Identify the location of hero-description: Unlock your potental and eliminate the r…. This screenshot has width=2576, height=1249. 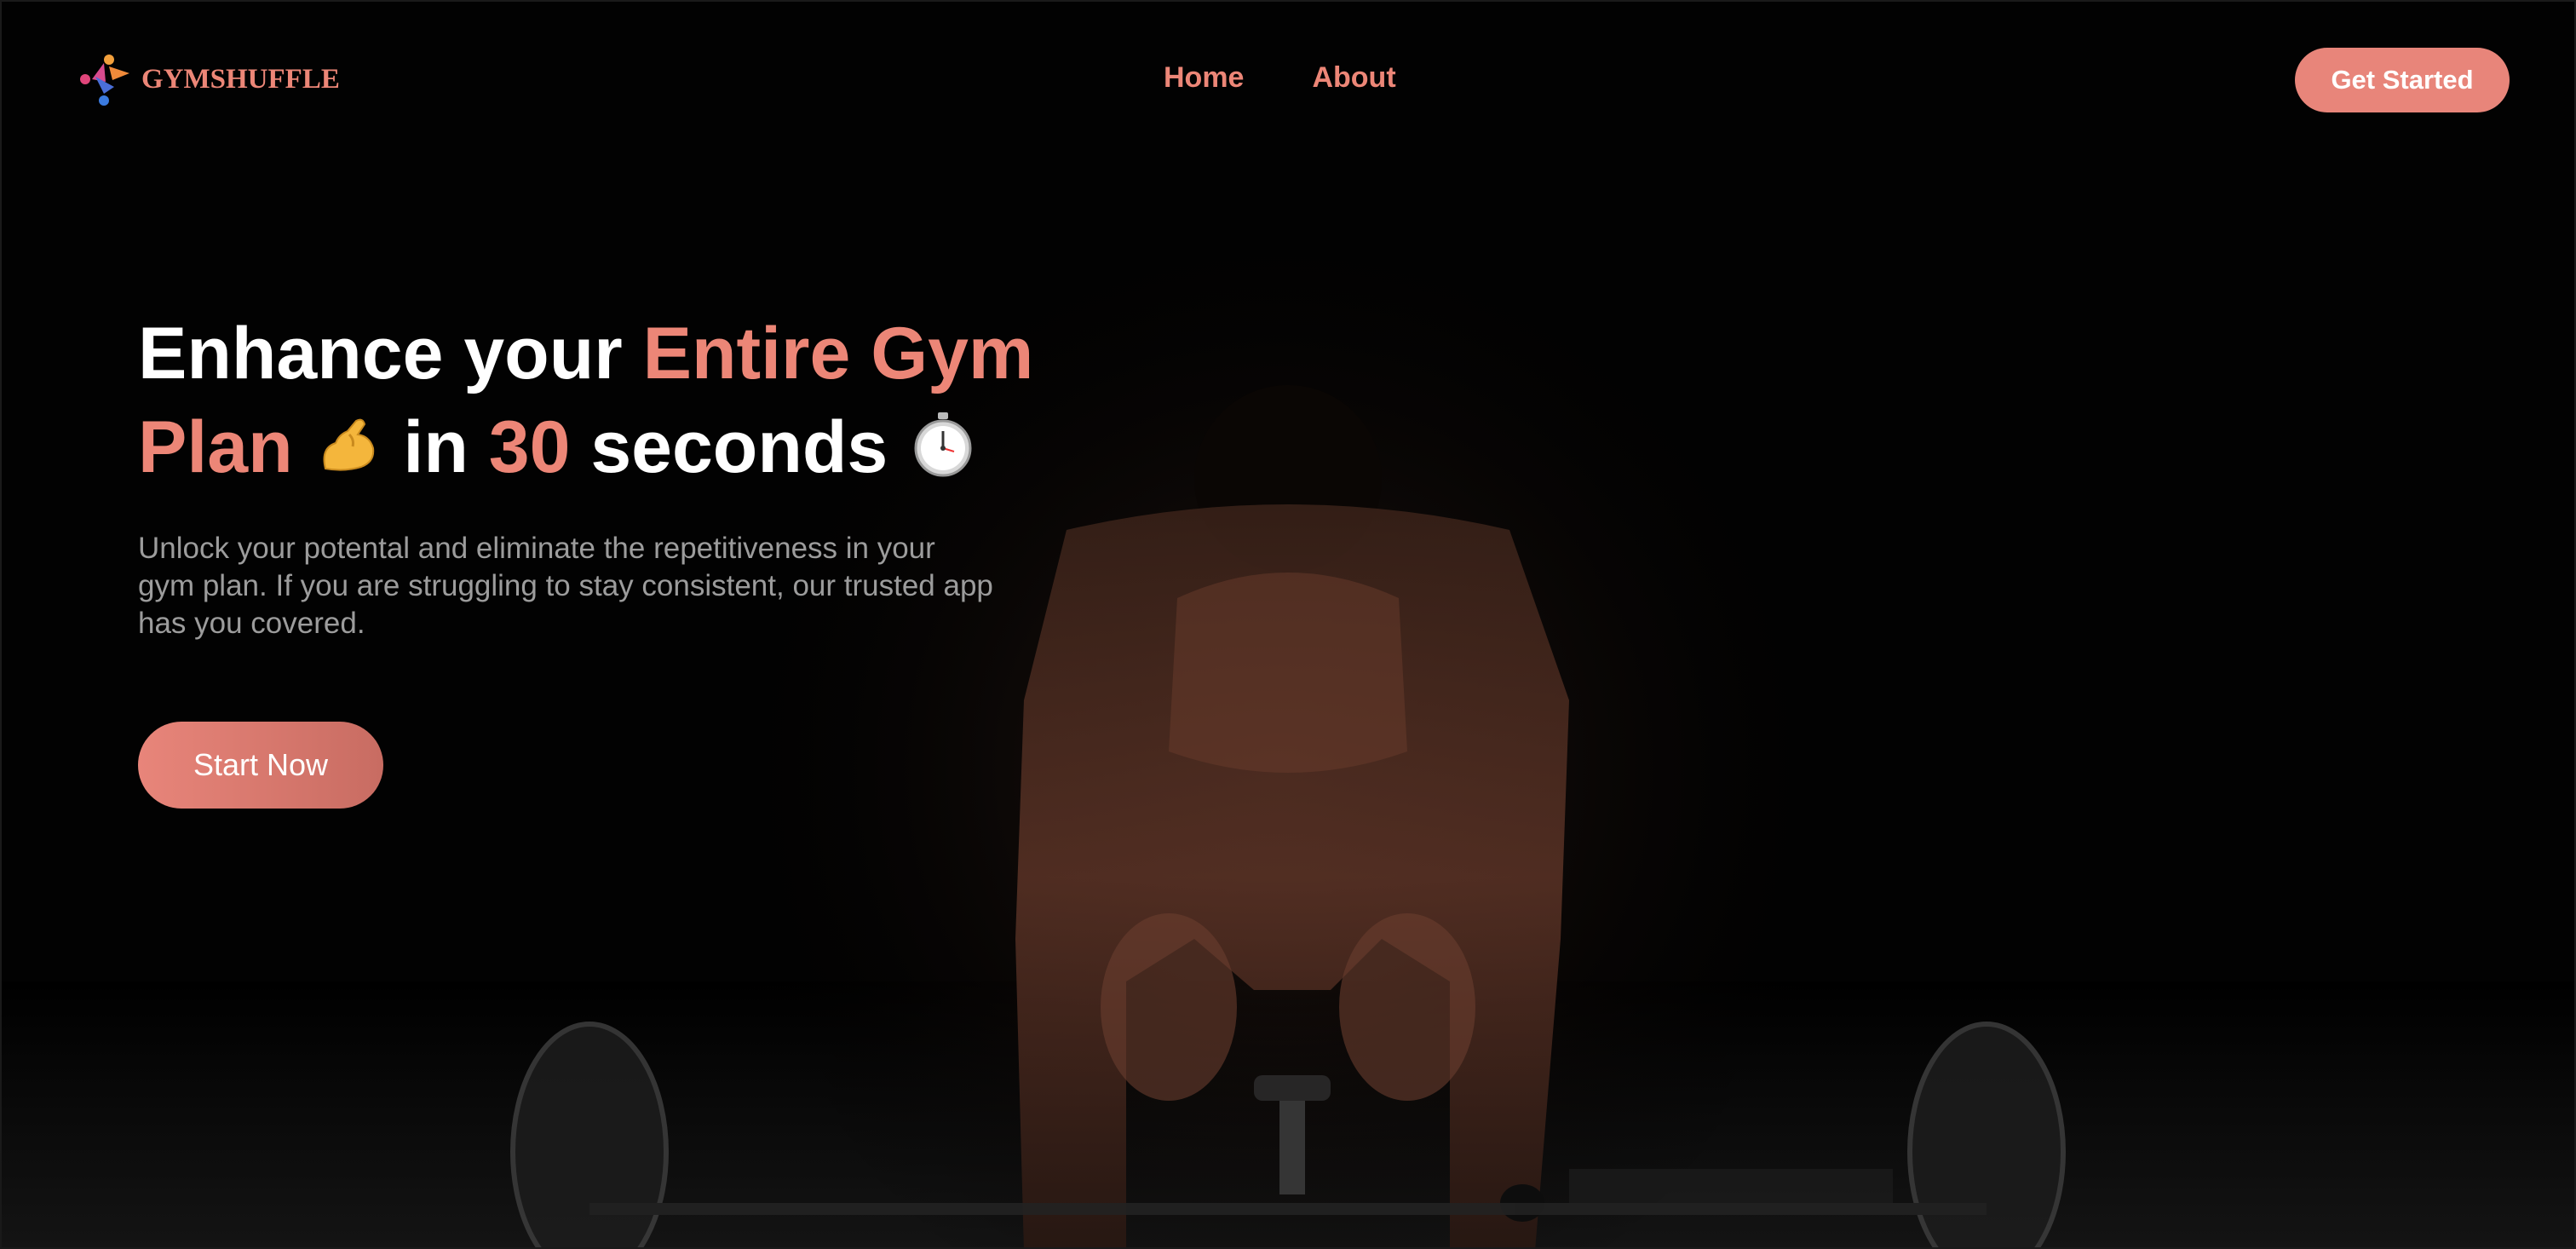
(566, 586).